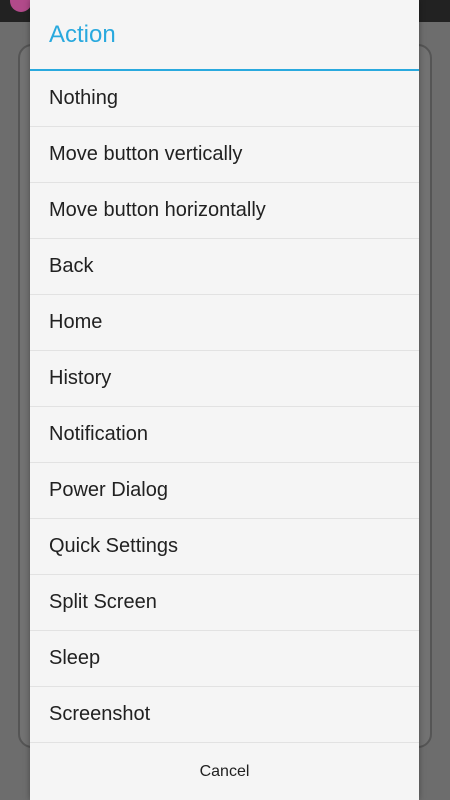 The height and width of the screenshot is (800, 450). Describe the element at coordinates (224, 267) in the screenshot. I see `list-item-back: Back` at that location.